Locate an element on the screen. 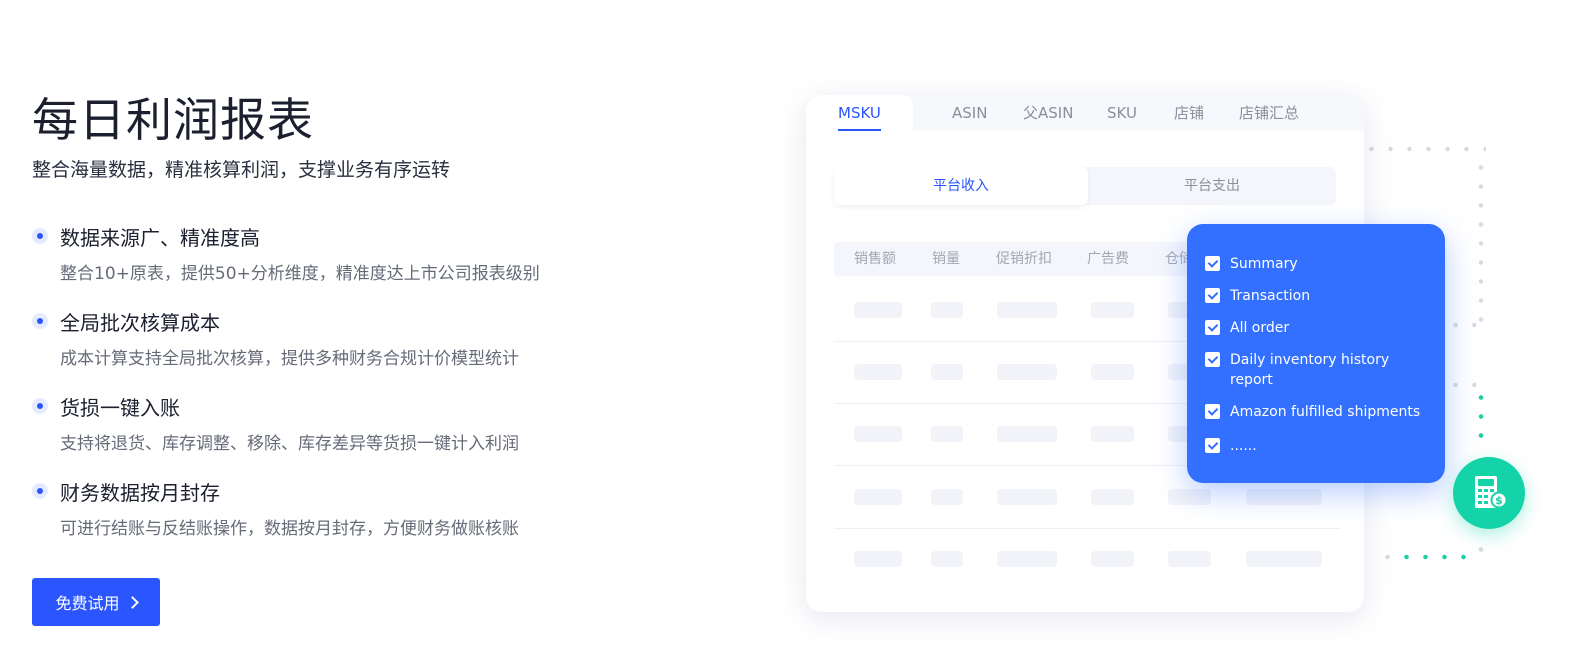 The height and width of the screenshot is (670, 1594). option-transaction: Transaction is located at coordinates (1257, 296).